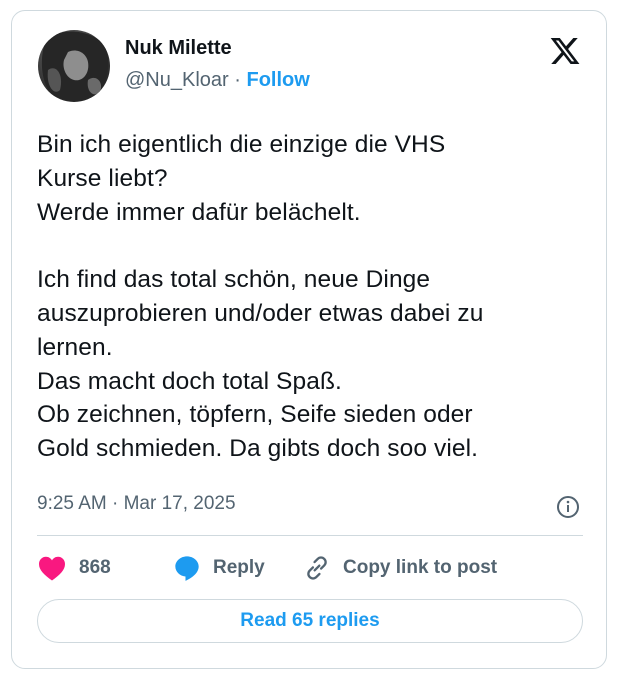 The image size is (620, 682). Describe the element at coordinates (136, 504) in the screenshot. I see `tweet-timestamp: 9:25 AM · Mar 17, 2025` at that location.